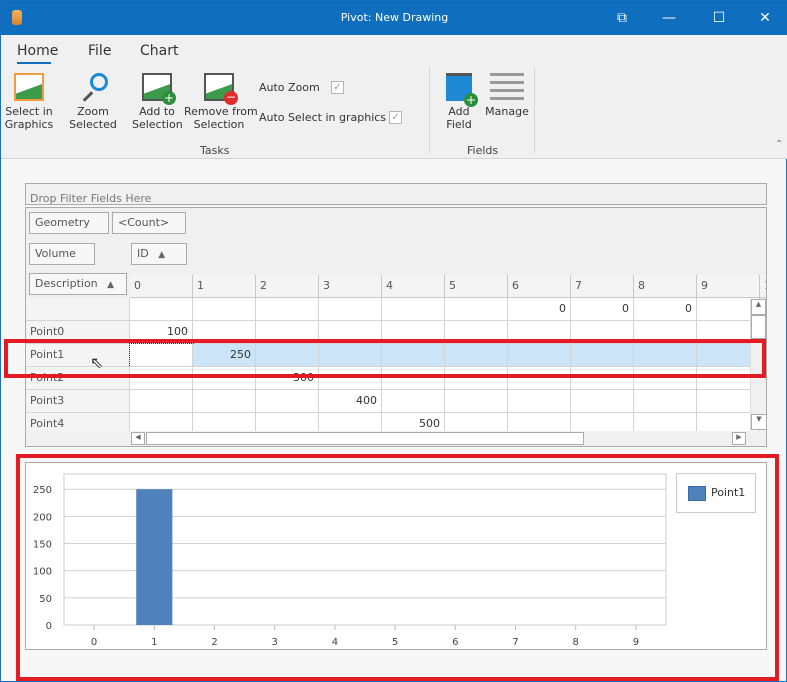  Describe the element at coordinates (157, 118) in the screenshot. I see `add-to-selection-label: Add to Selection` at that location.